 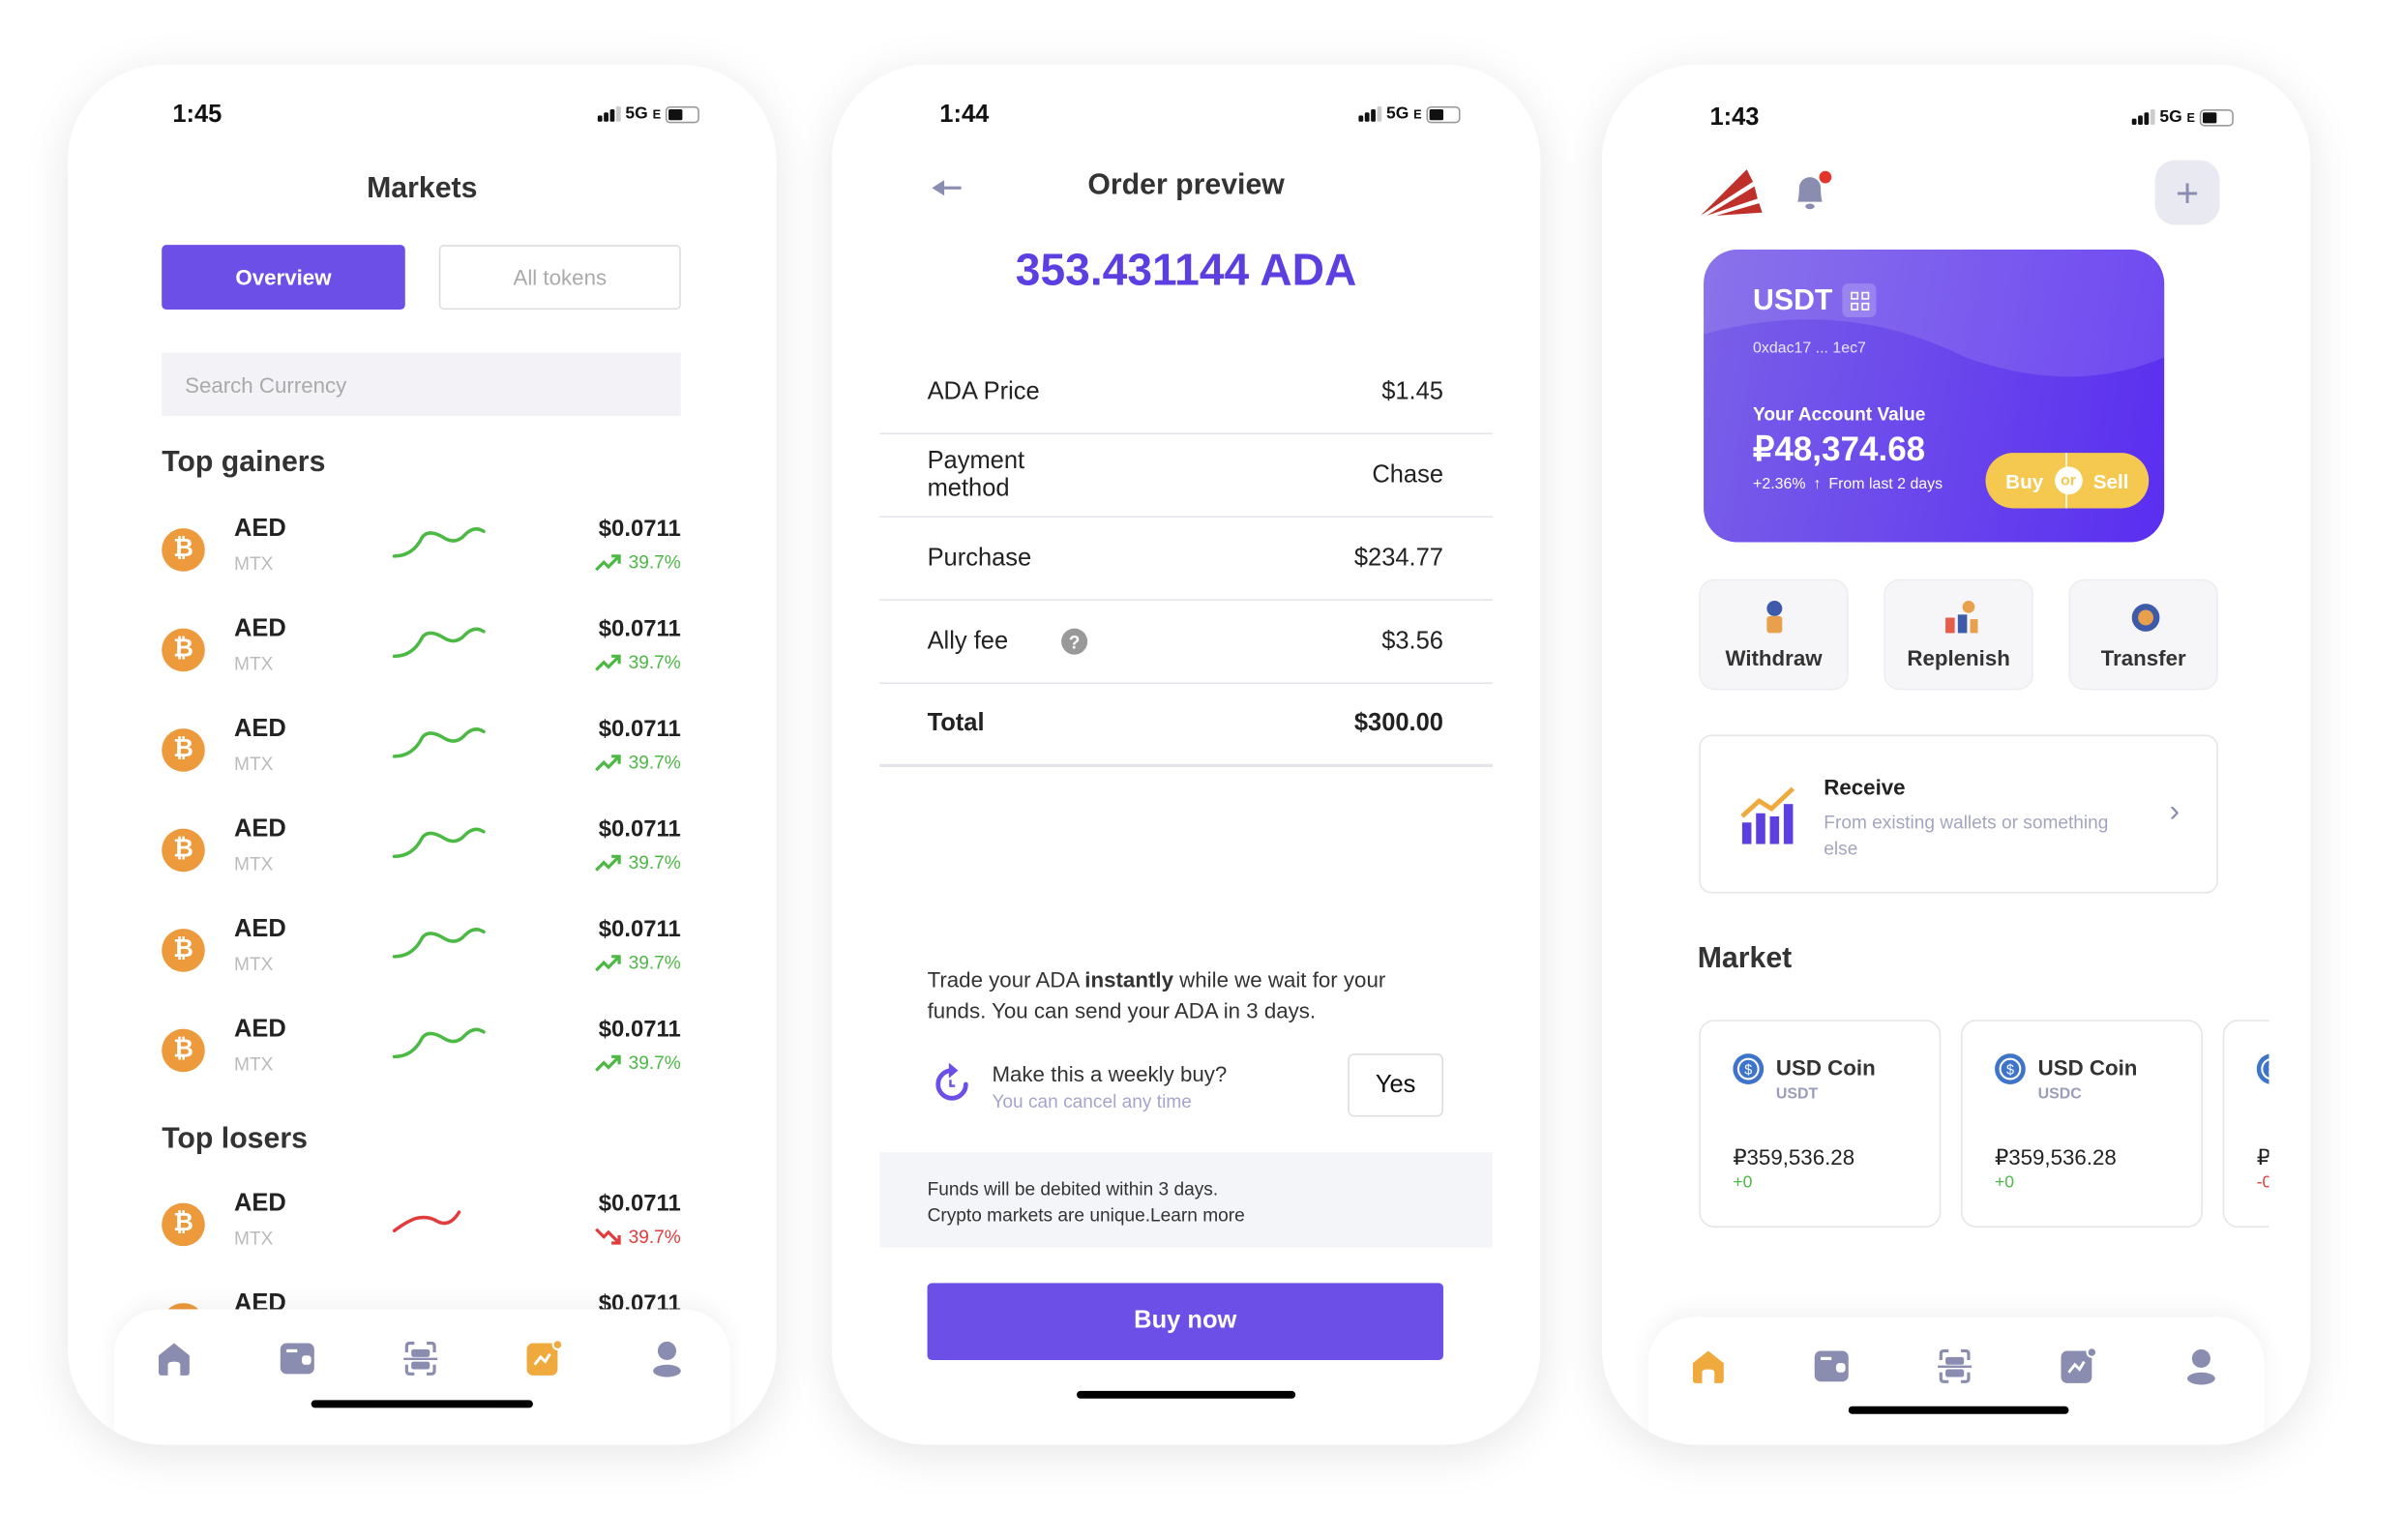 What do you see at coordinates (2024, 480) in the screenshot?
I see `buy-button: Buy` at bounding box center [2024, 480].